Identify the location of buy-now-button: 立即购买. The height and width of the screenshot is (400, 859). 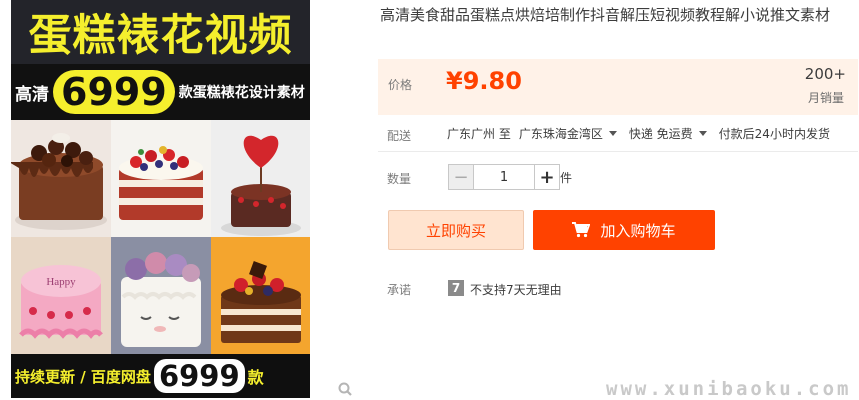
(456, 230).